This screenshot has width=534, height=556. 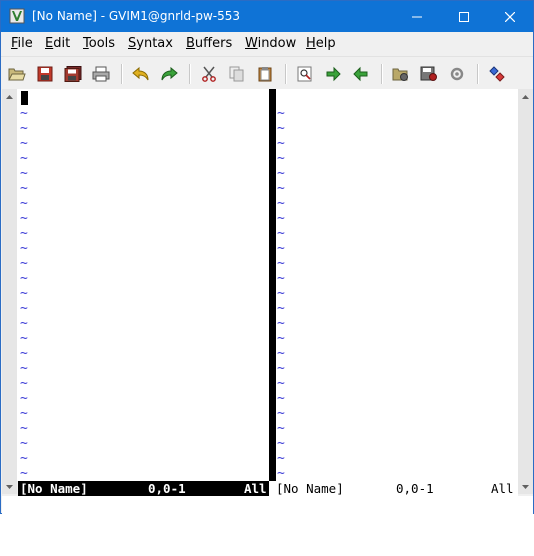 What do you see at coordinates (457, 74) in the screenshot?
I see `run-script-button` at bounding box center [457, 74].